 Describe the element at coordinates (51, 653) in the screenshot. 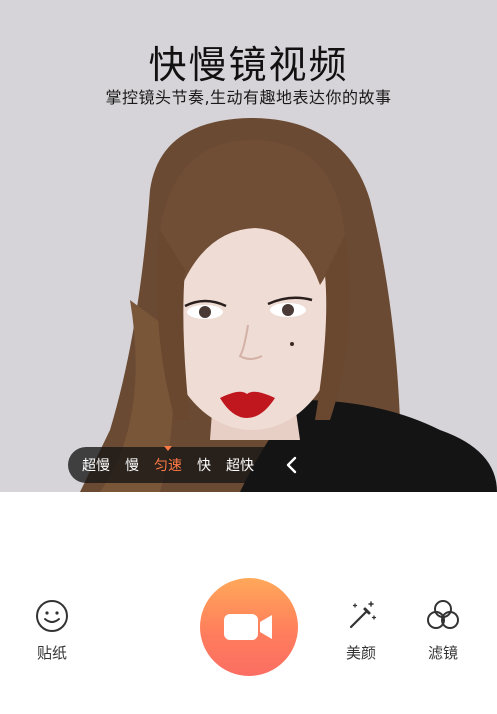

I see `sticker-label: 贴纸` at that location.